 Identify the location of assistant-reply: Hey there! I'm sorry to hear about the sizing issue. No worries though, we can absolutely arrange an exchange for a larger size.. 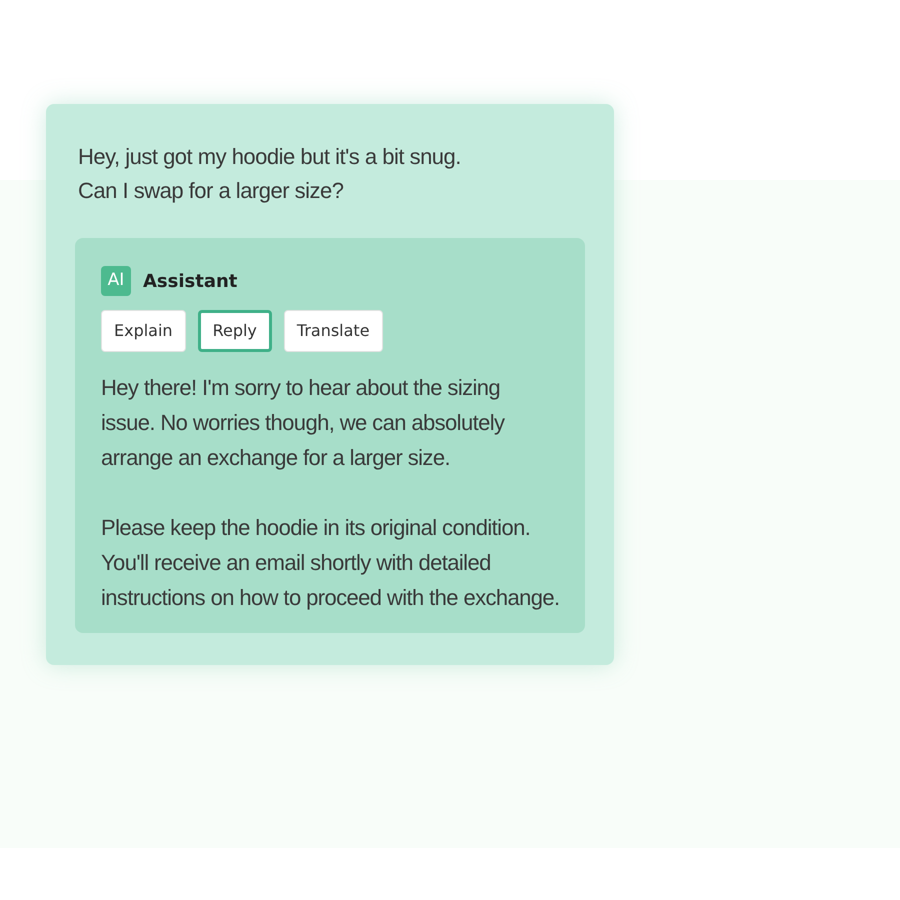
(303, 423).